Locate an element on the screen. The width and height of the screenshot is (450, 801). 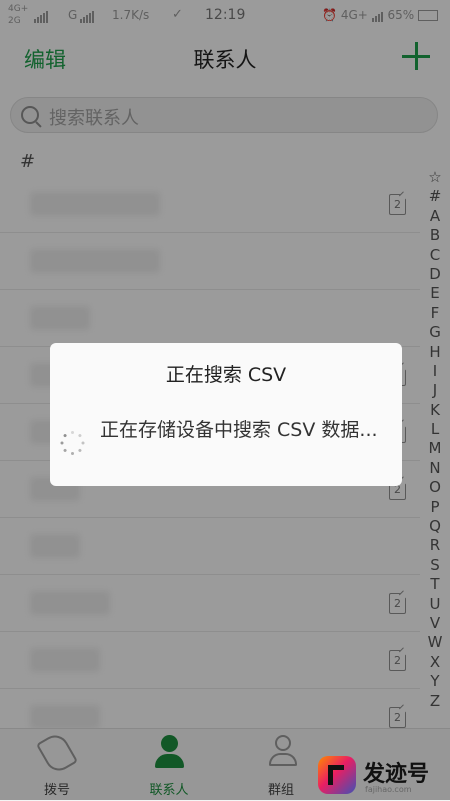
watermark-logo: 发迹号 fajihao.com is located at coordinates (384, 776).